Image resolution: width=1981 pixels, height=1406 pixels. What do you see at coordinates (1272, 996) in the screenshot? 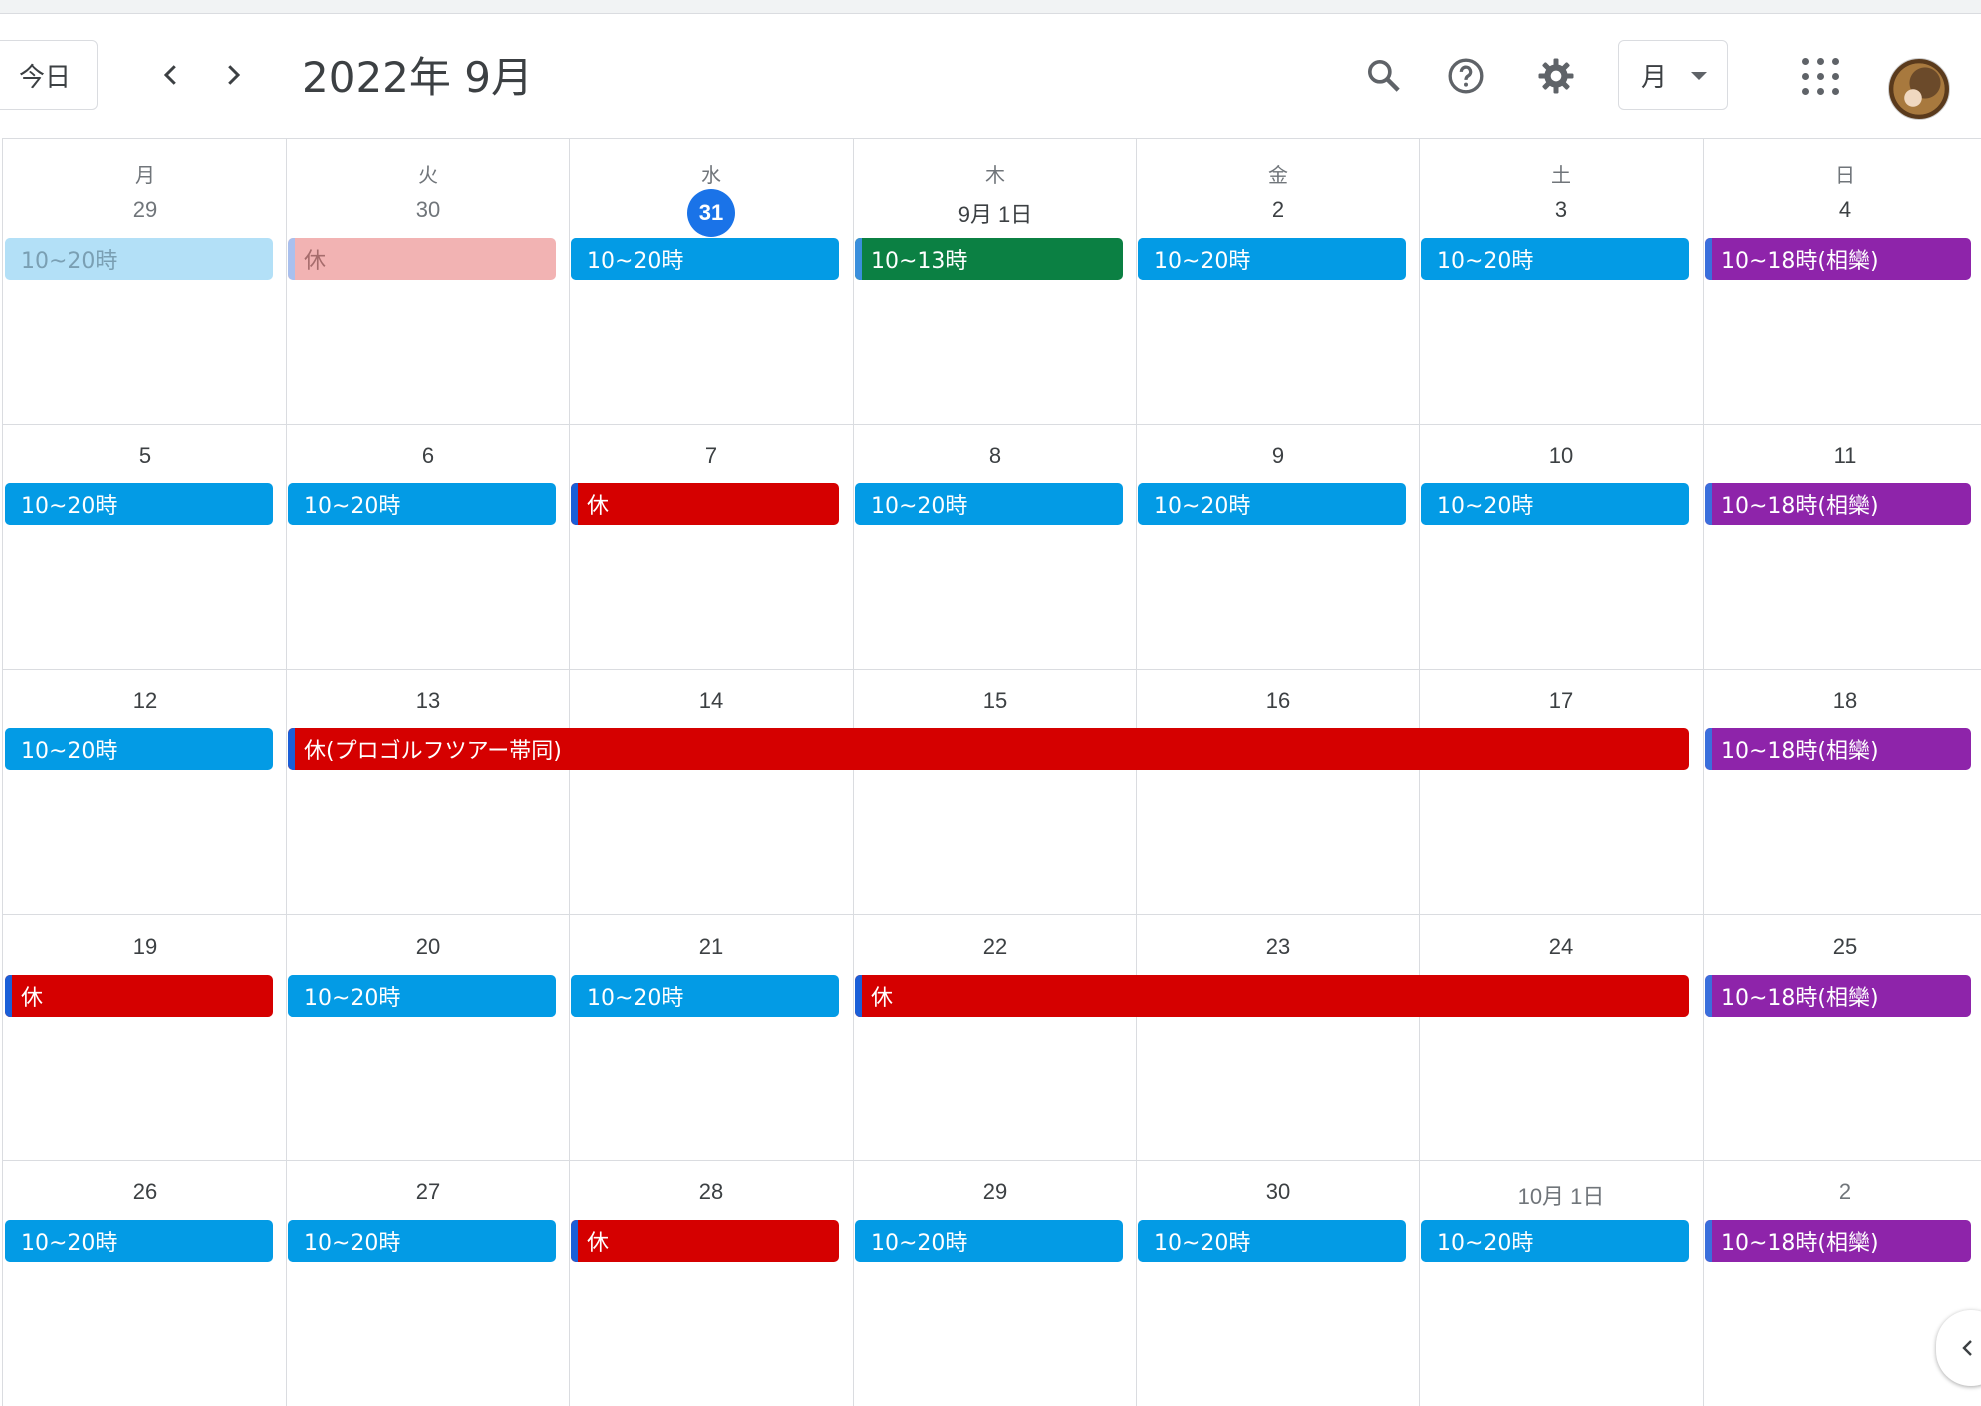
I see `event-chip-multiday: 休` at bounding box center [1272, 996].